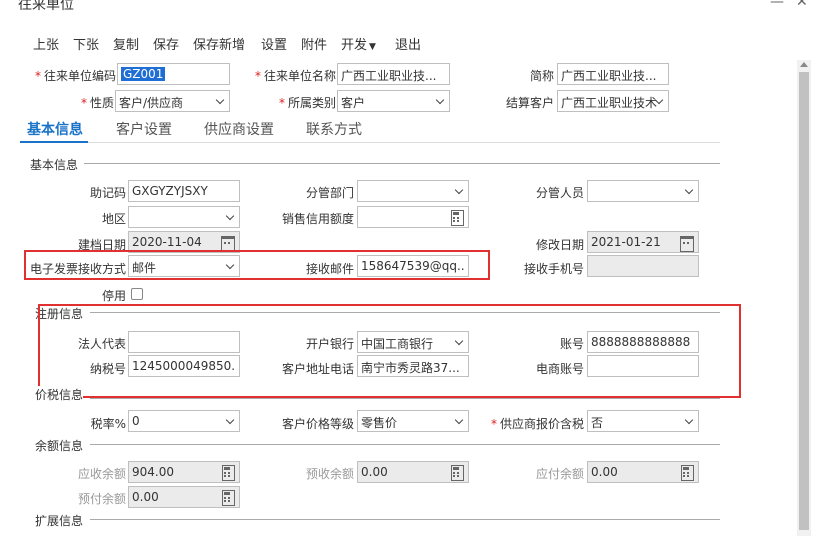 This screenshot has height=536, width=818. Describe the element at coordinates (46, 6) in the screenshot. I see `window-title: 往来单位` at that location.